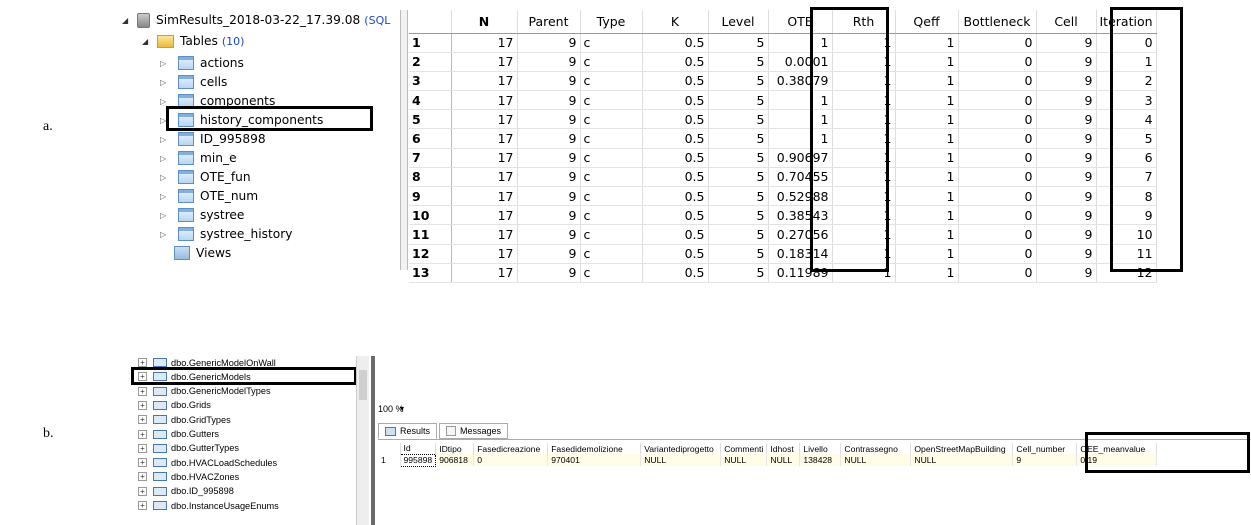  Describe the element at coordinates (484, 273) in the screenshot. I see `table-cell: 17` at that location.